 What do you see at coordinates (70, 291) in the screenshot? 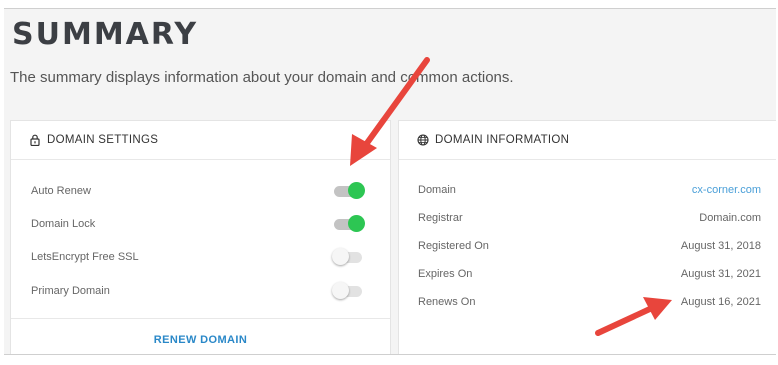
I see `setting-label: Primary Domain` at bounding box center [70, 291].